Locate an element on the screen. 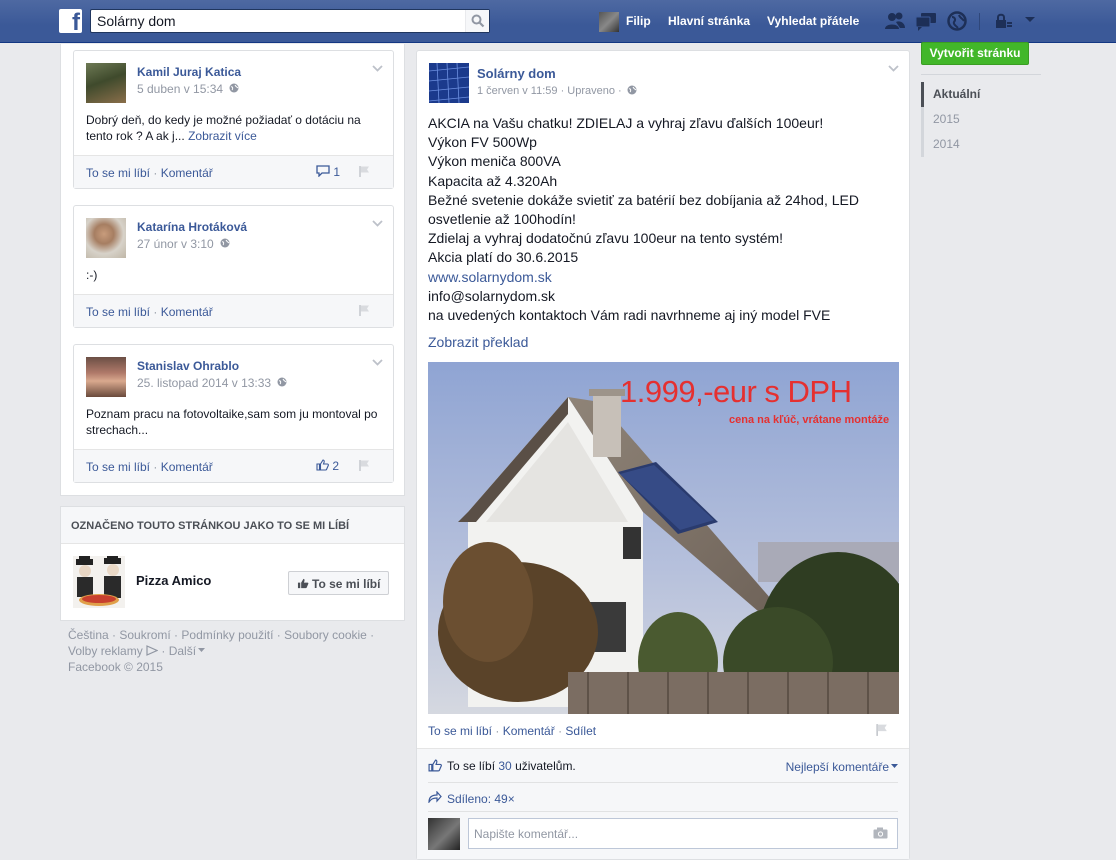 This screenshot has width=1116, height=860. comment-time-text: 5 duben v 15:34 is located at coordinates (180, 89).